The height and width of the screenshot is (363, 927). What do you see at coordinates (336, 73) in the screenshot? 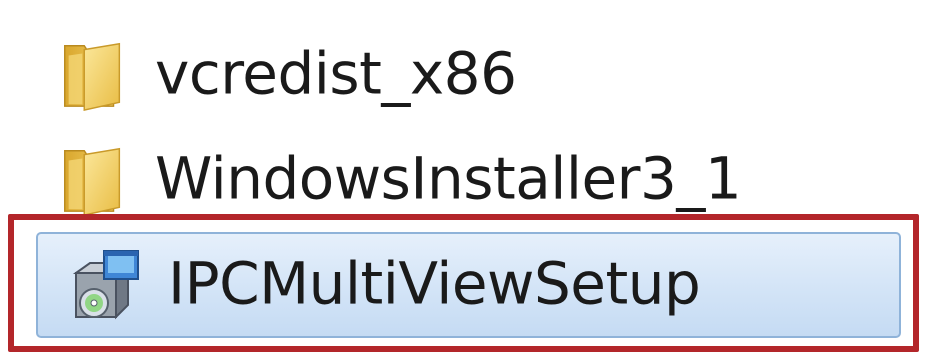
I see `item-label: vcredist_x86` at bounding box center [336, 73].